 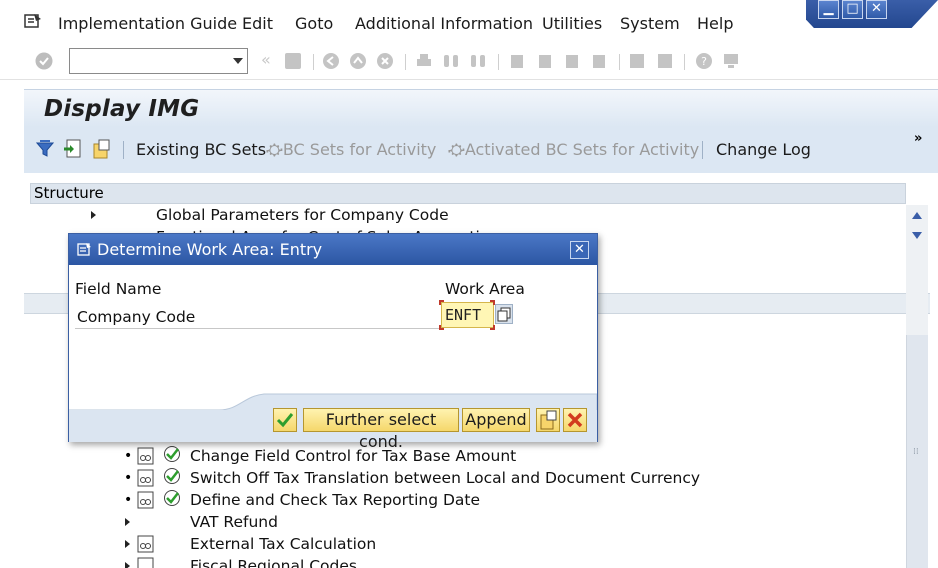 What do you see at coordinates (351, 150) in the screenshot?
I see `bc-sets-for-activity-button: ⛮BC Sets for Activity` at bounding box center [351, 150].